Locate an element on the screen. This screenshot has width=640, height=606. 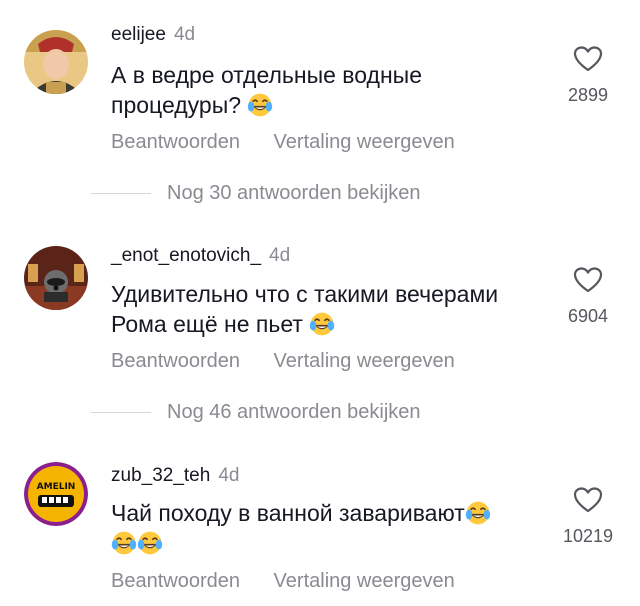
comment-username: _enot_enotovich_ 4d is located at coordinates (200, 256).